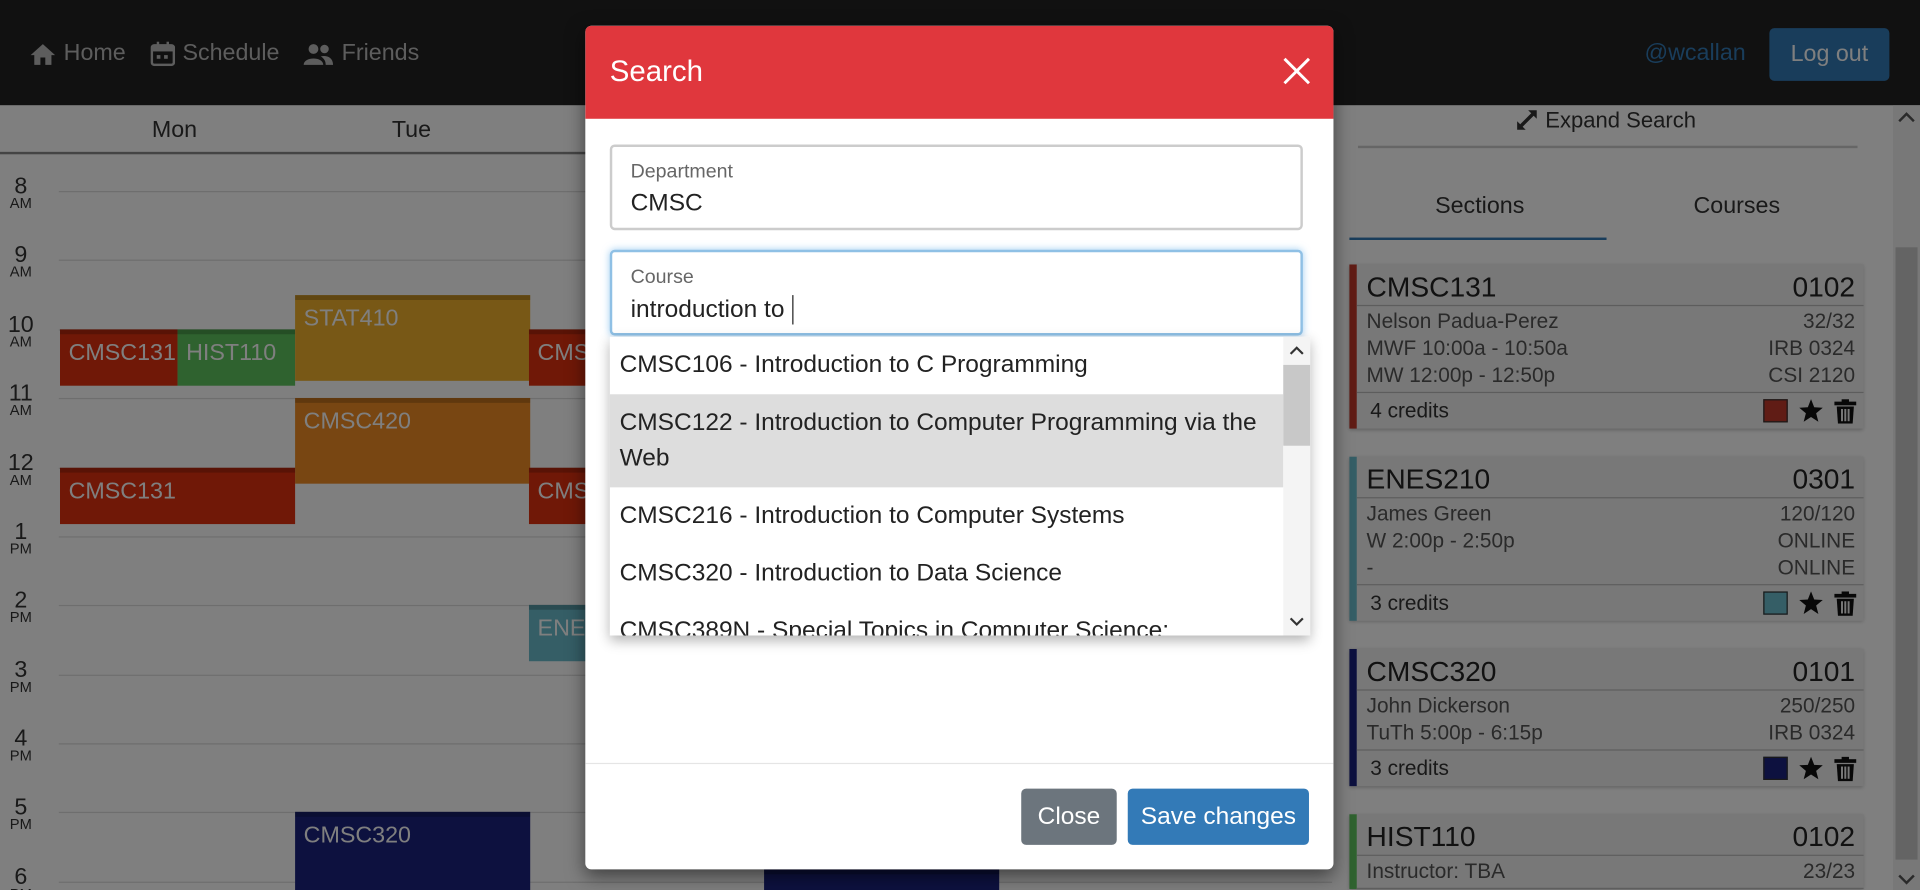  Describe the element at coordinates (1297, 352) in the screenshot. I see `dropdown-scroll-up-icon` at that location.